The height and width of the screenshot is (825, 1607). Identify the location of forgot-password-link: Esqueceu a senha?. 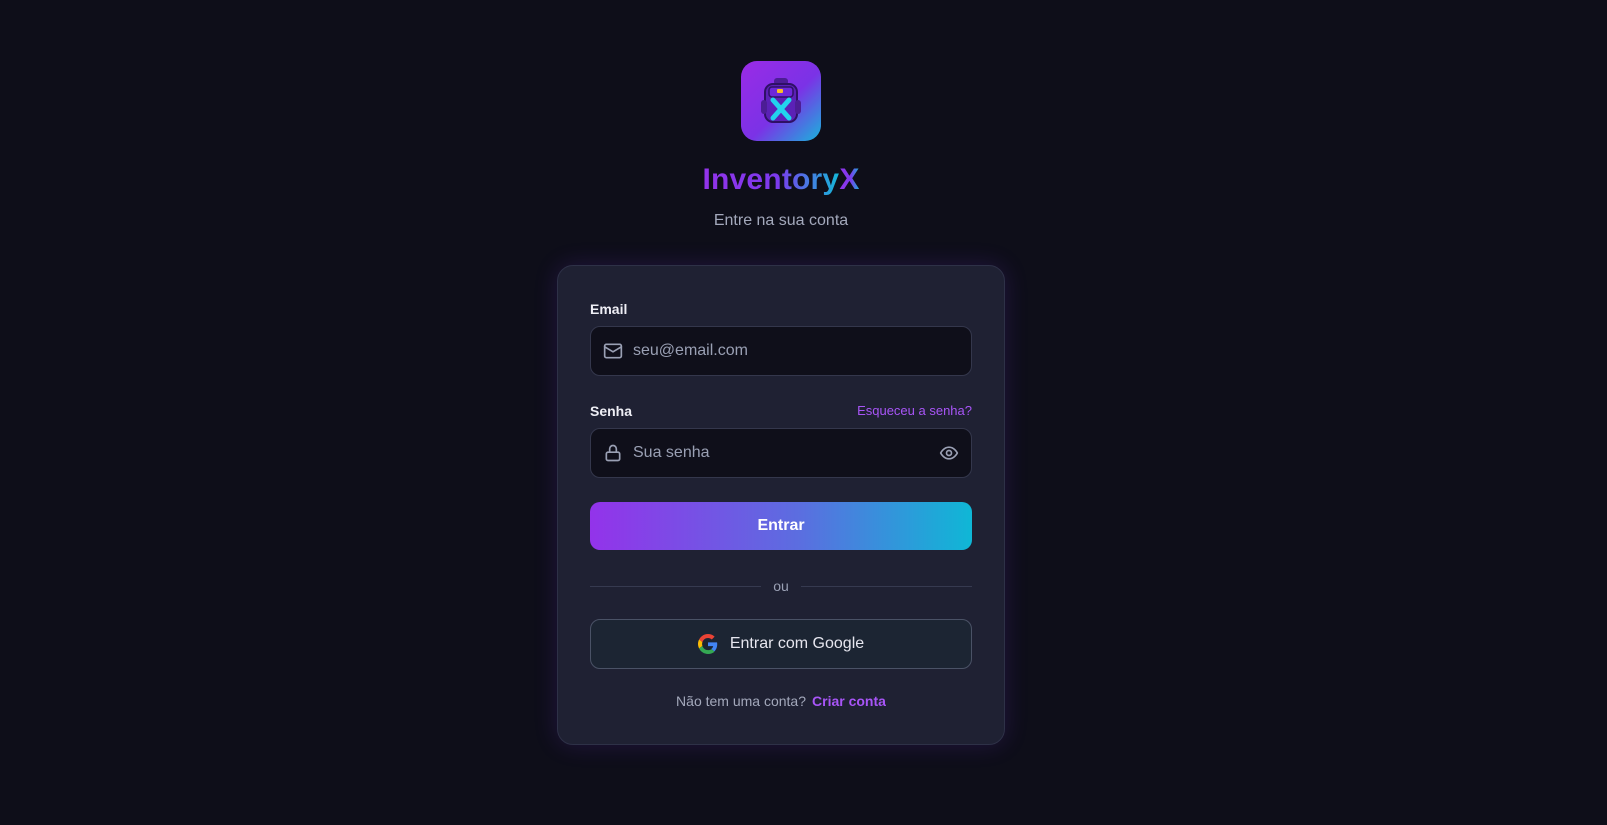
(914, 410).